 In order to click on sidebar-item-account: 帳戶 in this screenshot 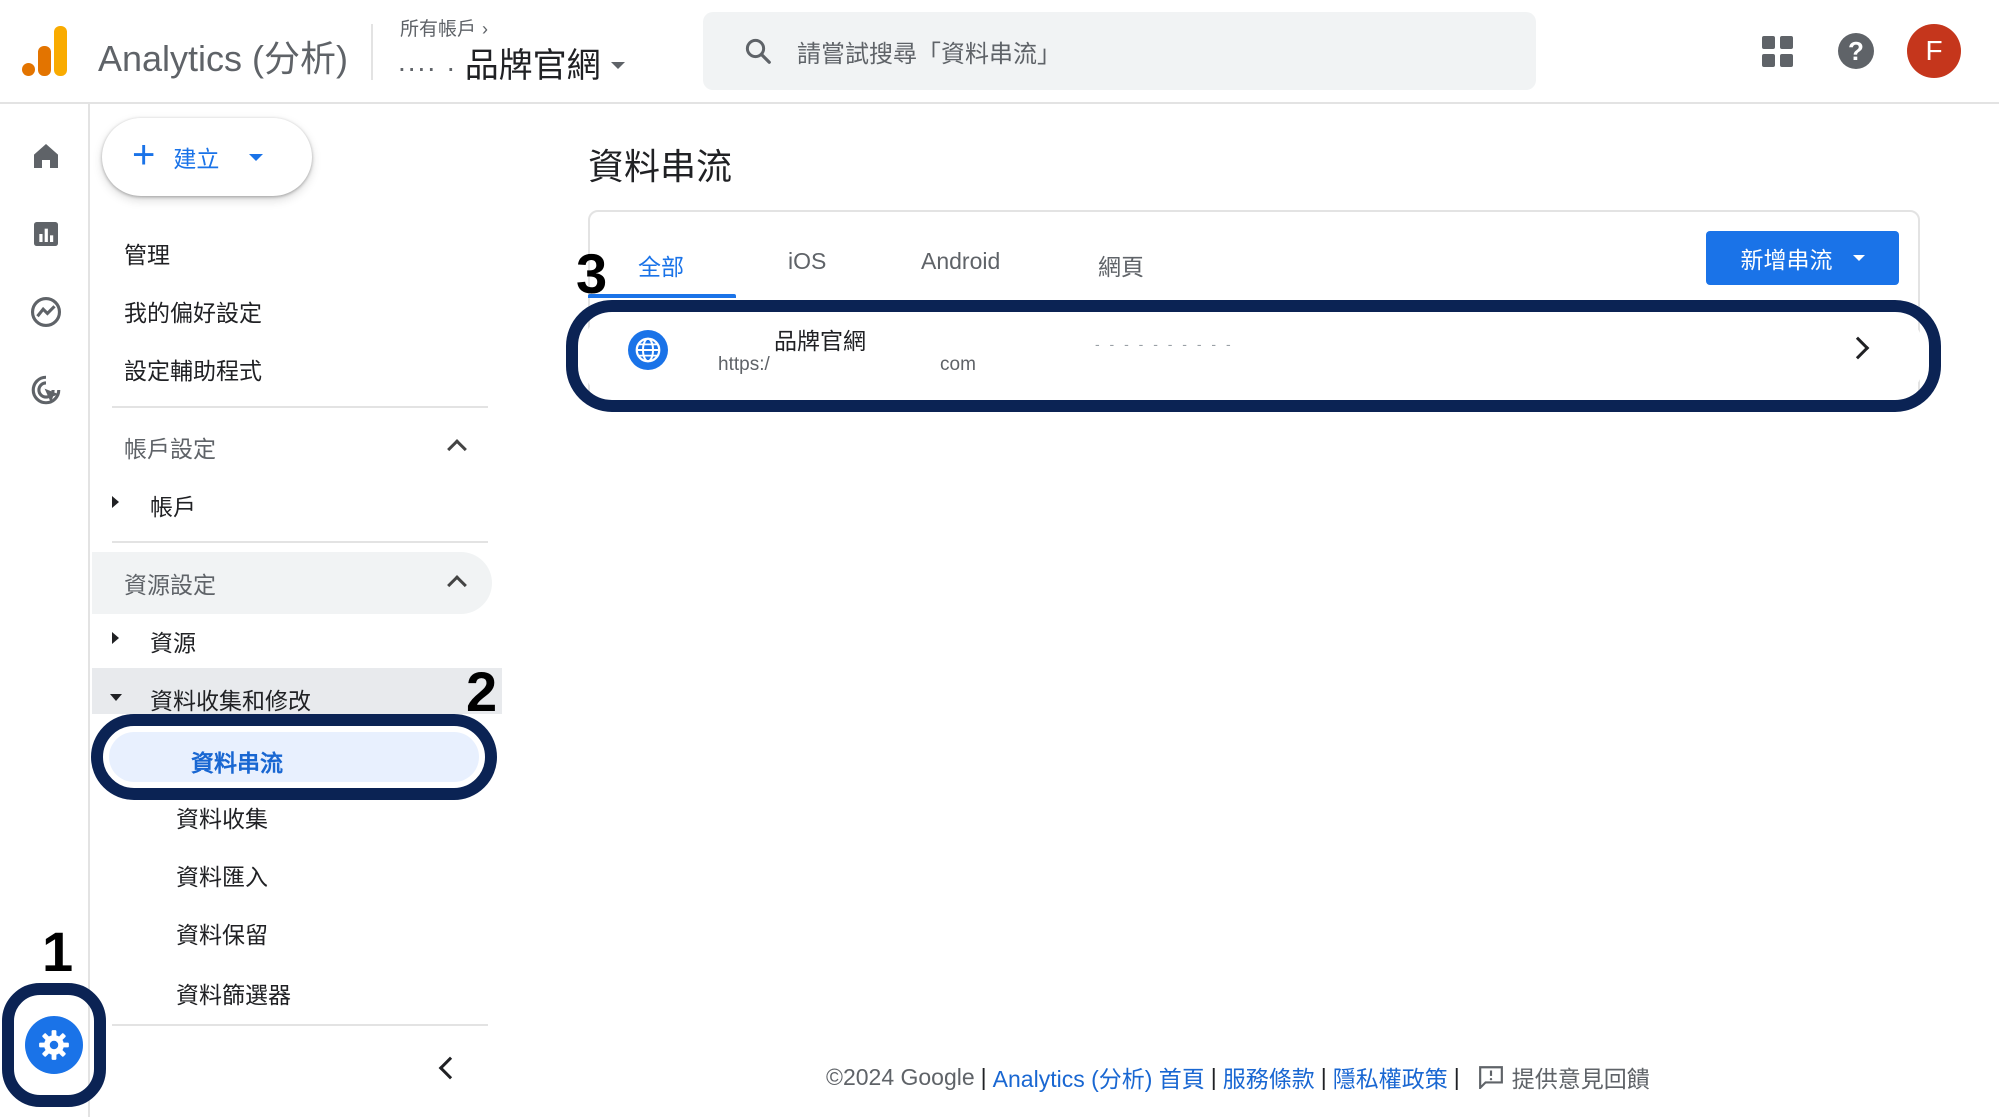, I will do `click(173, 505)`.